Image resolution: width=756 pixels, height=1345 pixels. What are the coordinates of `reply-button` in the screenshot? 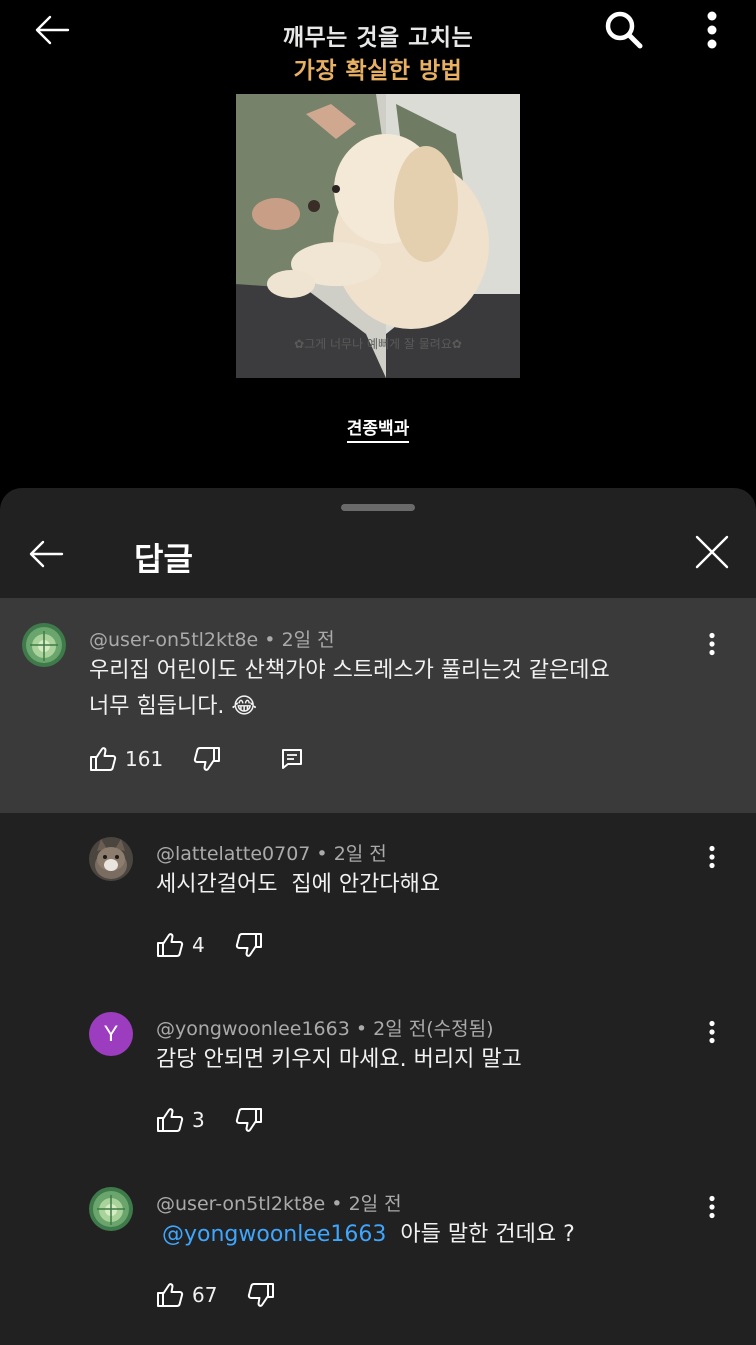 It's located at (292, 759).